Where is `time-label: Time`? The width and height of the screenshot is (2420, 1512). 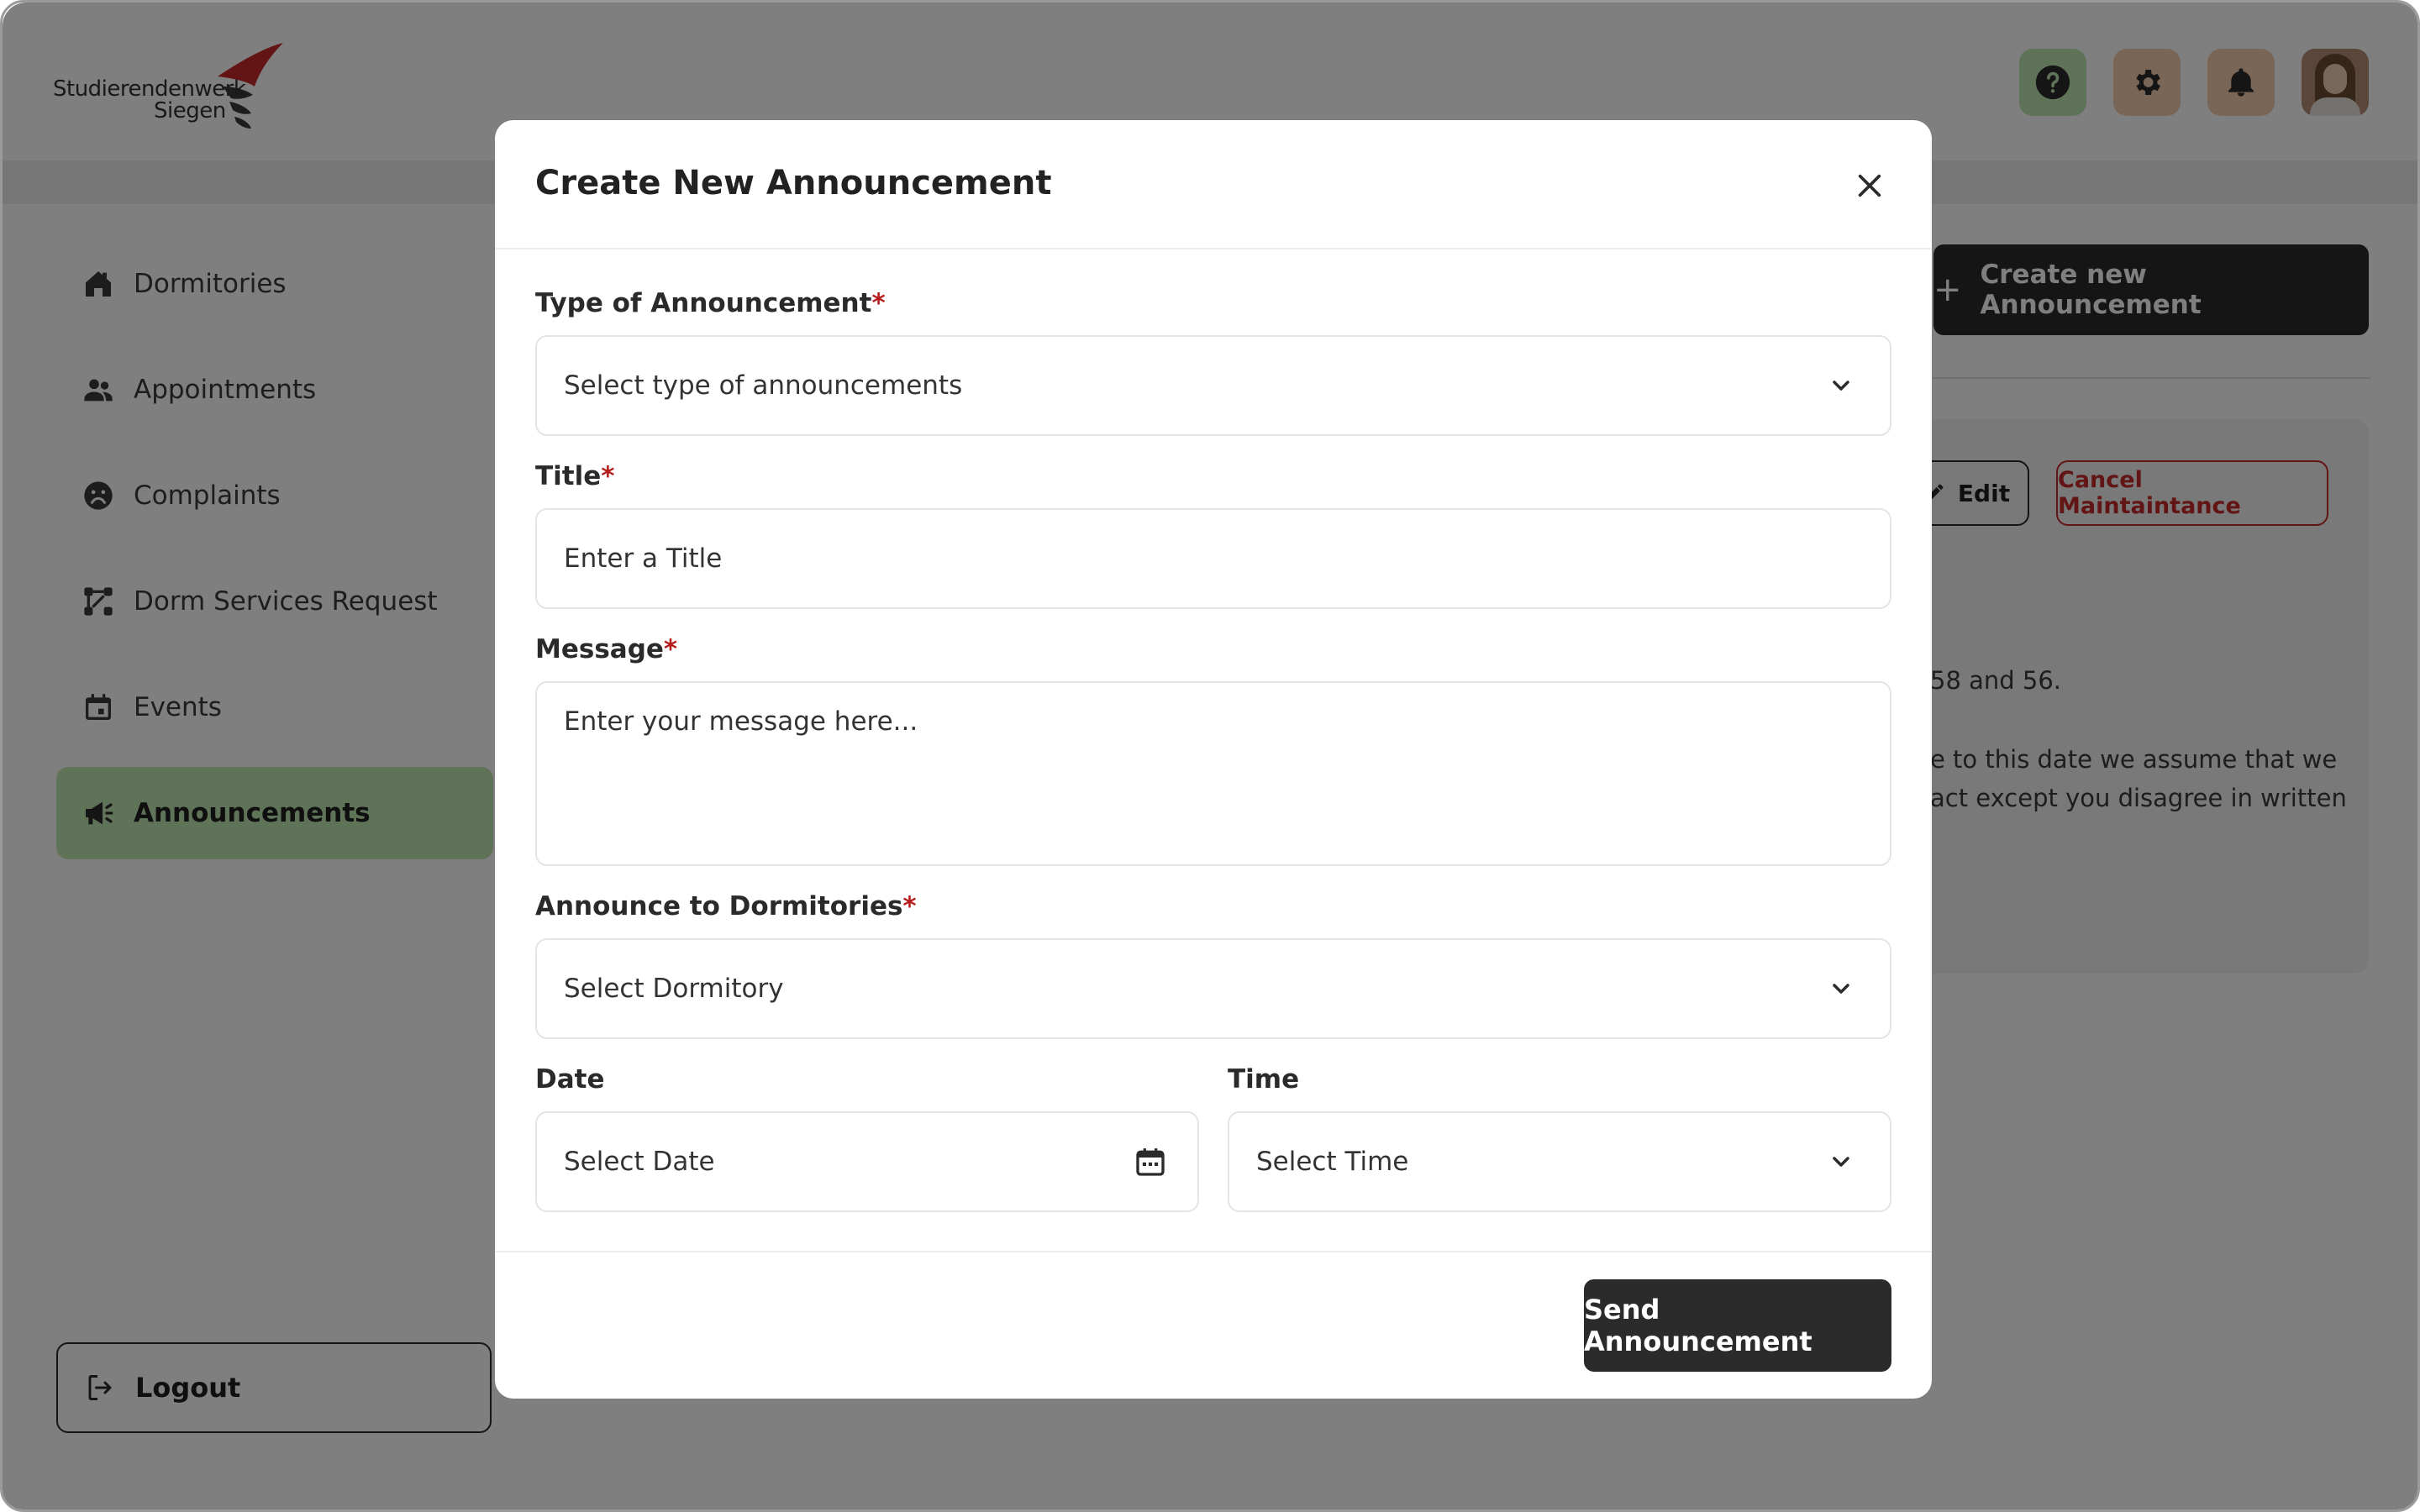 time-label: Time is located at coordinates (1264, 1079).